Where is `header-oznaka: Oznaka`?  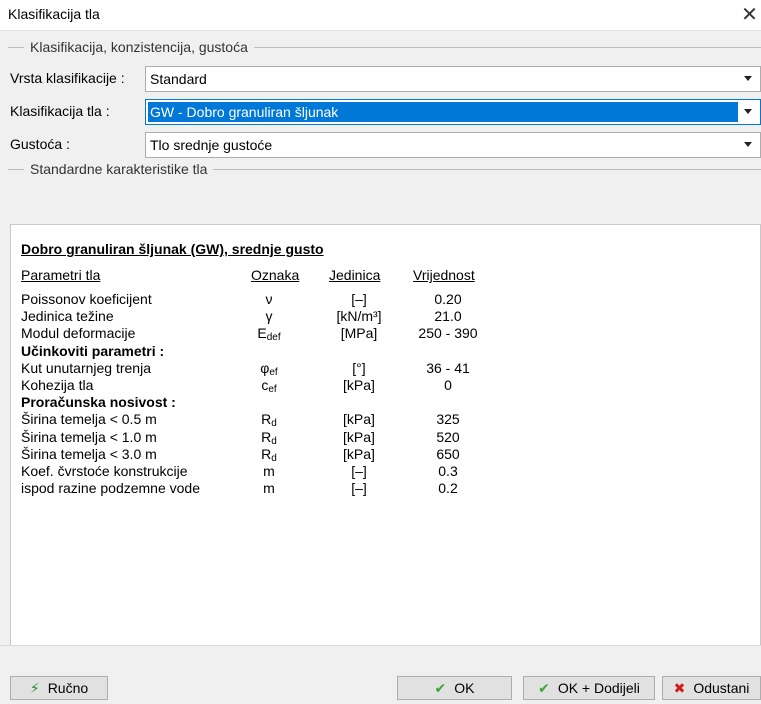
header-oznaka: Oznaka is located at coordinates (275, 275).